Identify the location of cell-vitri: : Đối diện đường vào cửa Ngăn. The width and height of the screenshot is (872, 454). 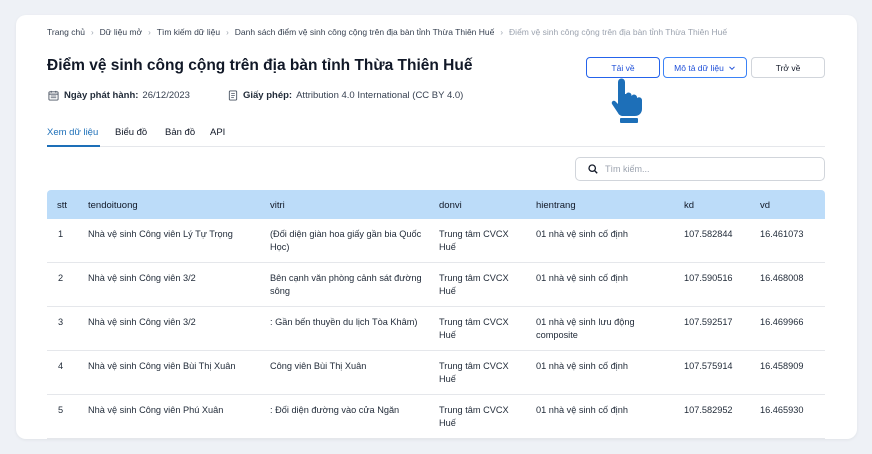
(335, 410).